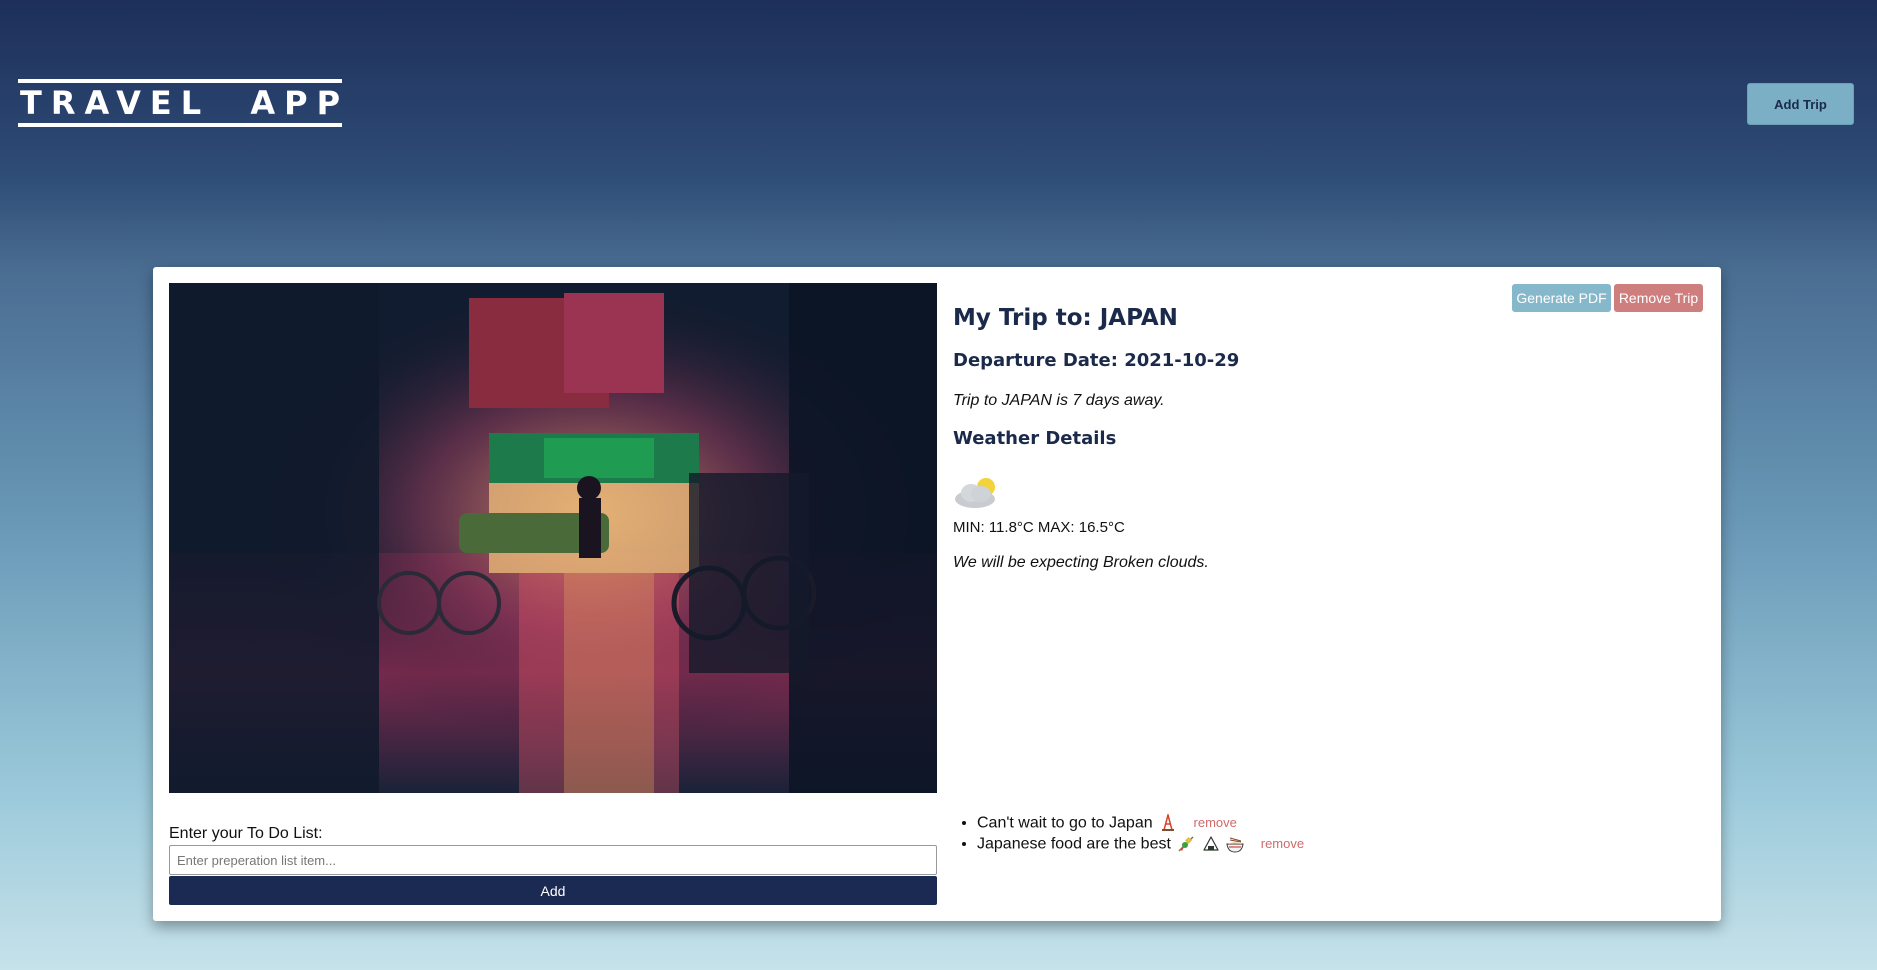  I want to click on todo-item-text: Japanese food are the best, so click(1074, 844).